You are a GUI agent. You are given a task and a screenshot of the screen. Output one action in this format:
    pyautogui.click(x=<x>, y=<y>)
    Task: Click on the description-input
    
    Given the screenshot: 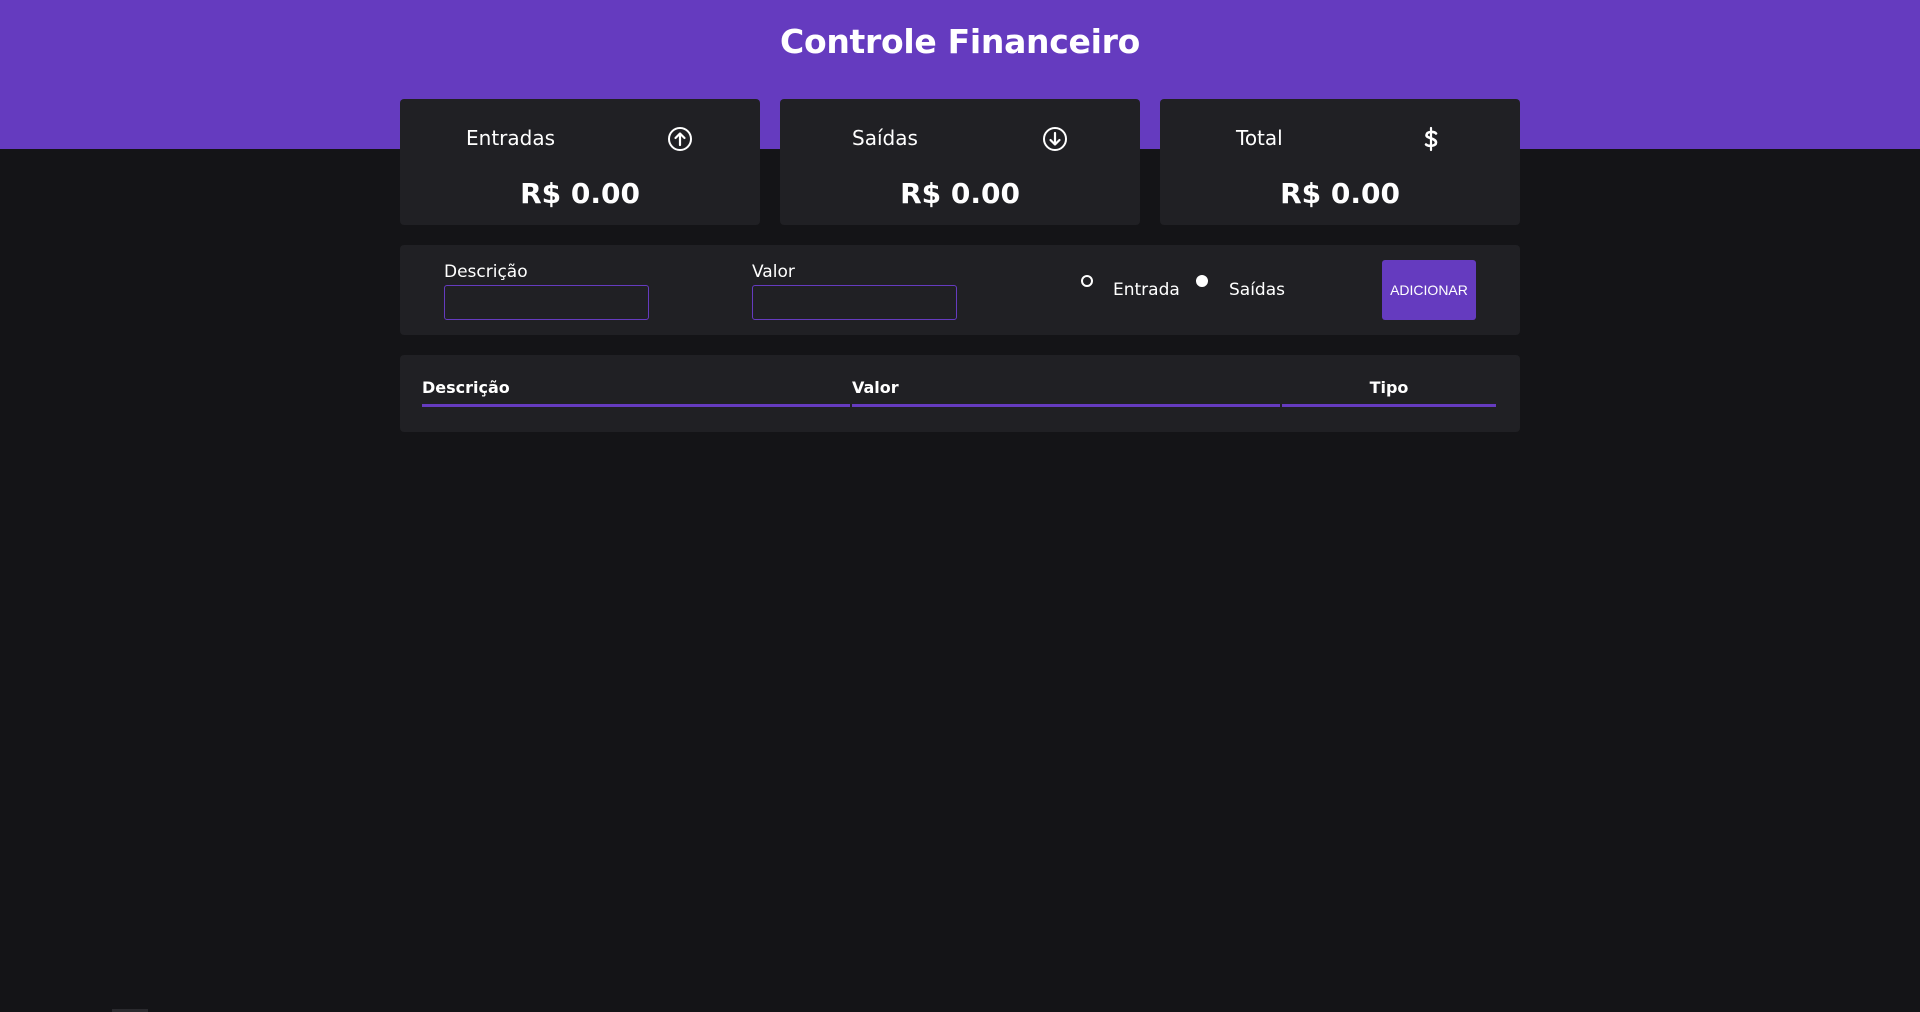 What is the action you would take?
    pyautogui.click(x=546, y=302)
    